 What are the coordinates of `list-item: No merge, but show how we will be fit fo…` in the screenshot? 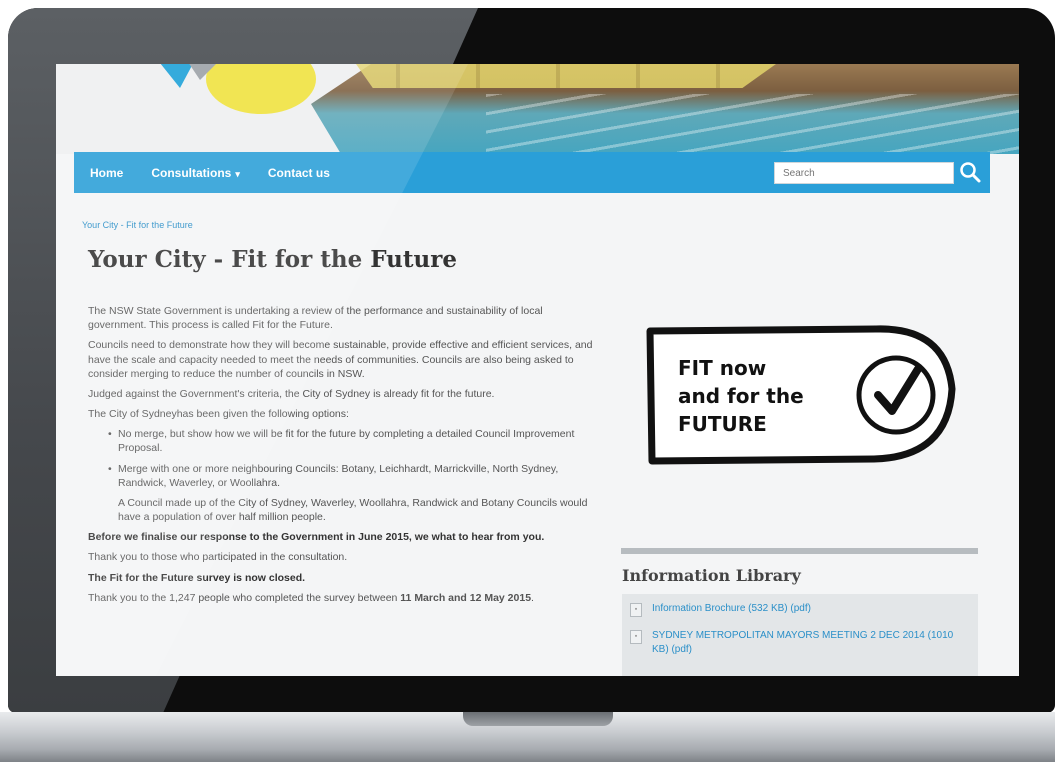 It's located at (355, 441).